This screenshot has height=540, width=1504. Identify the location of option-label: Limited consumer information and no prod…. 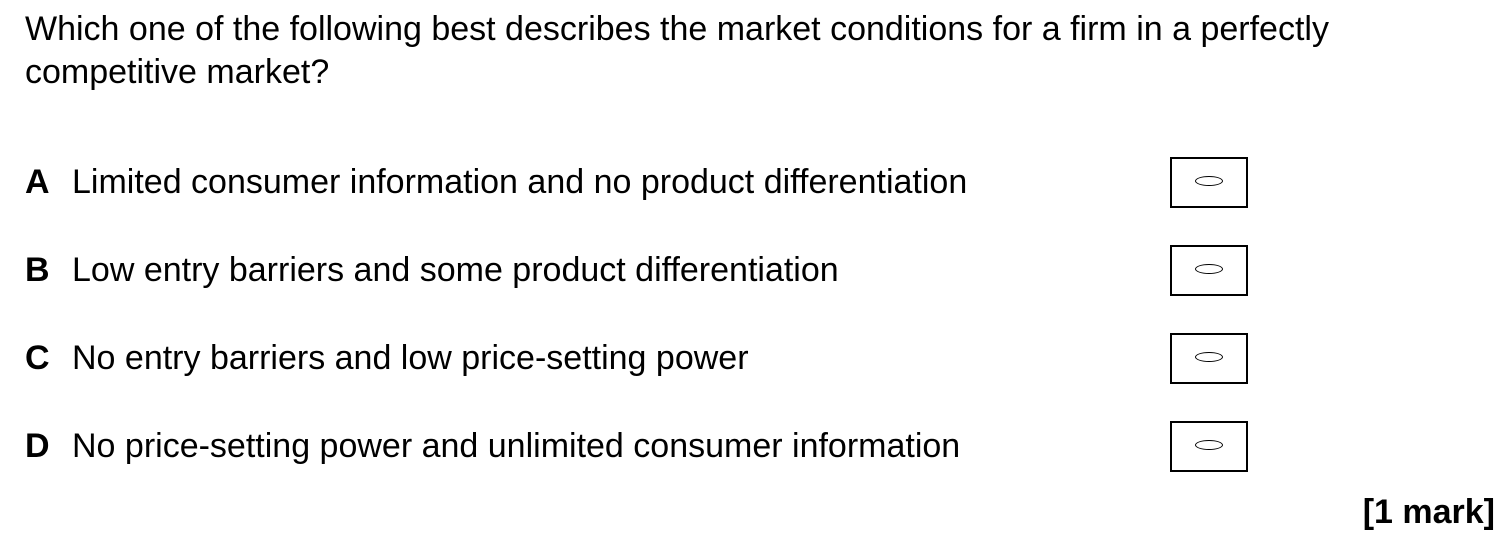
(520, 182).